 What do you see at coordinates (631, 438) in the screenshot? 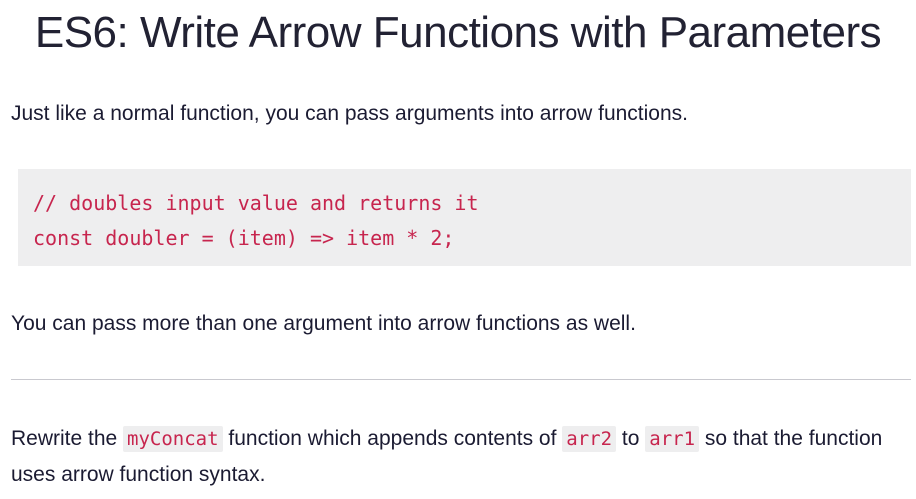
I see `instructions-text-3: to` at bounding box center [631, 438].